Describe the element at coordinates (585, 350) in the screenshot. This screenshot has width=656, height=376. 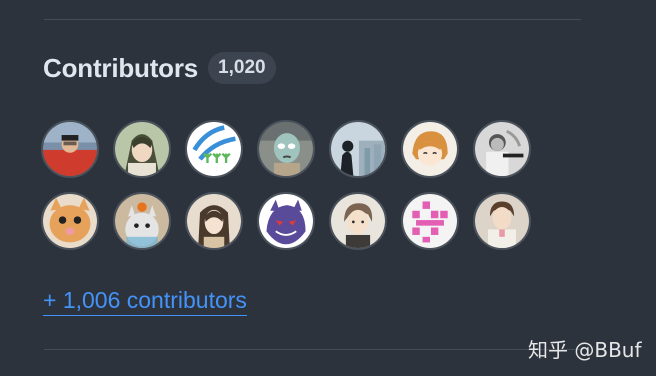
I see `watermark-text: 知乎 @BBuf` at that location.